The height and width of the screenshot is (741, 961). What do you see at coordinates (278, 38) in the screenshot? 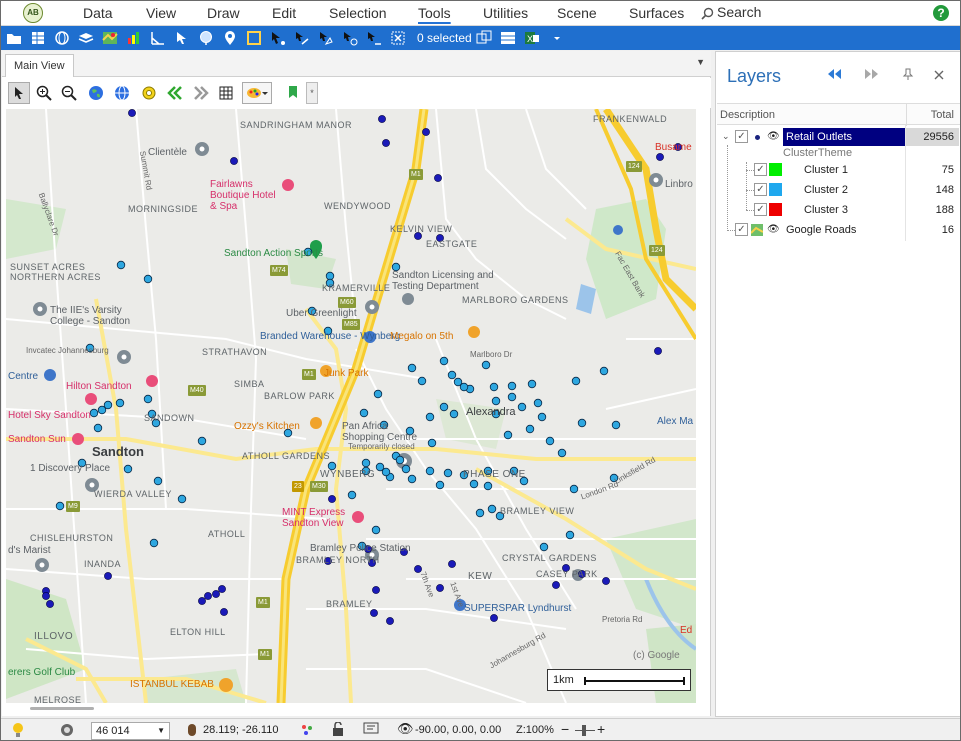
I see `select-point-button` at bounding box center [278, 38].